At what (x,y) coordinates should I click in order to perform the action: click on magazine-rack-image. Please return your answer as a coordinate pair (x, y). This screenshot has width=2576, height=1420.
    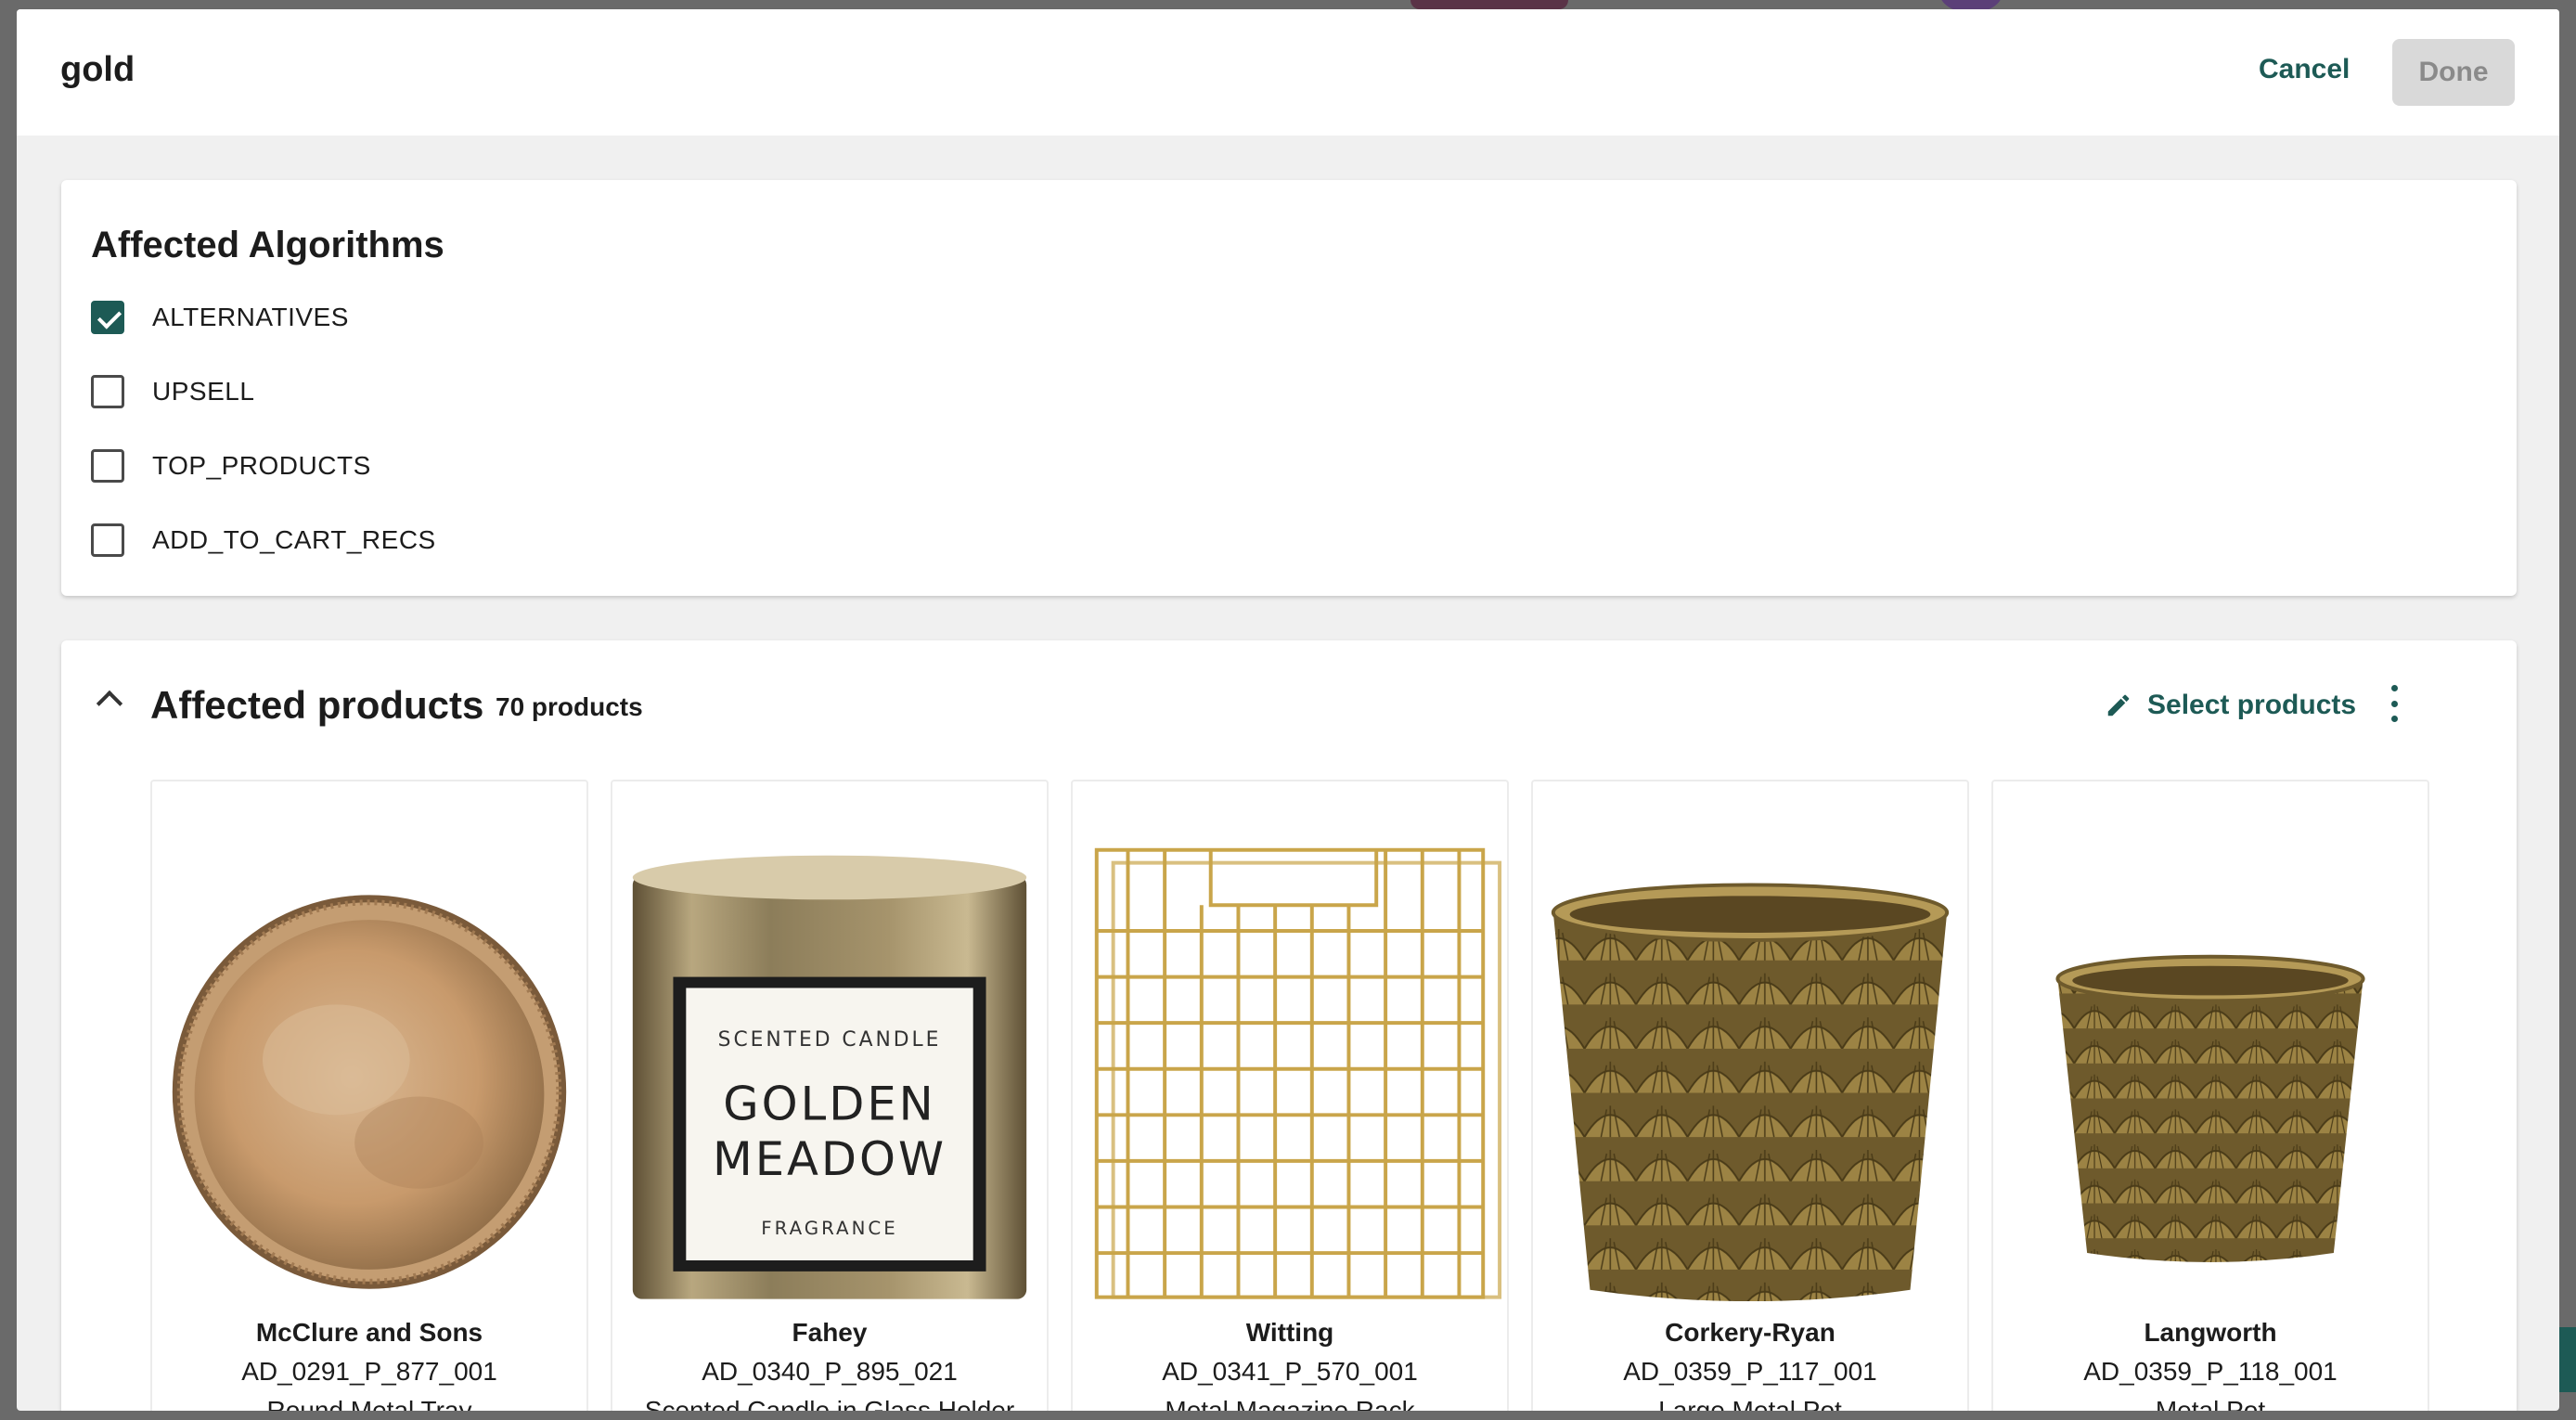
    Looking at the image, I should click on (1298, 1073).